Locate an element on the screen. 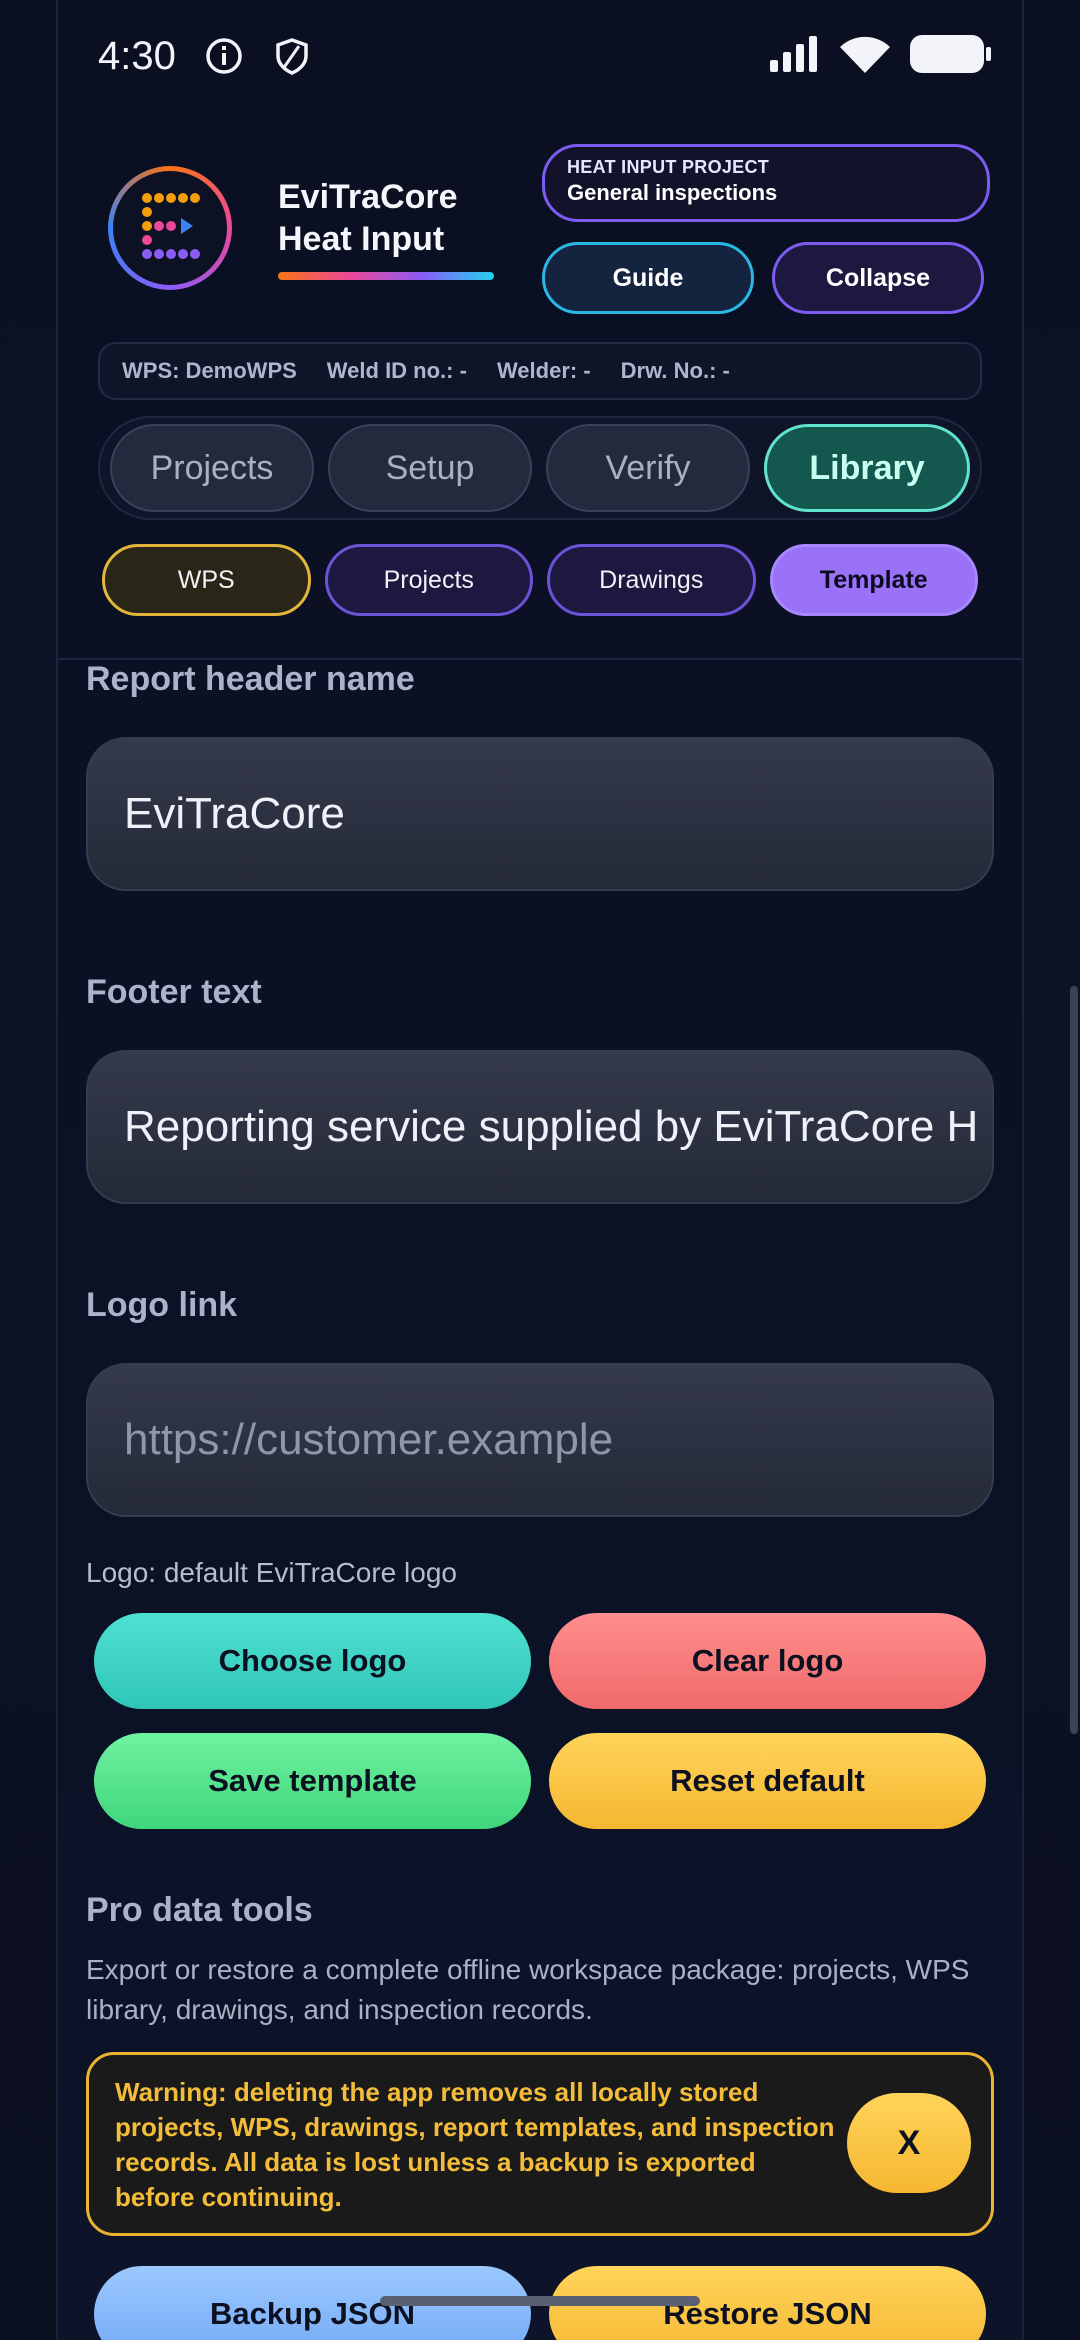  brand-title: EviTraCore Heat Input is located at coordinates (386, 228).